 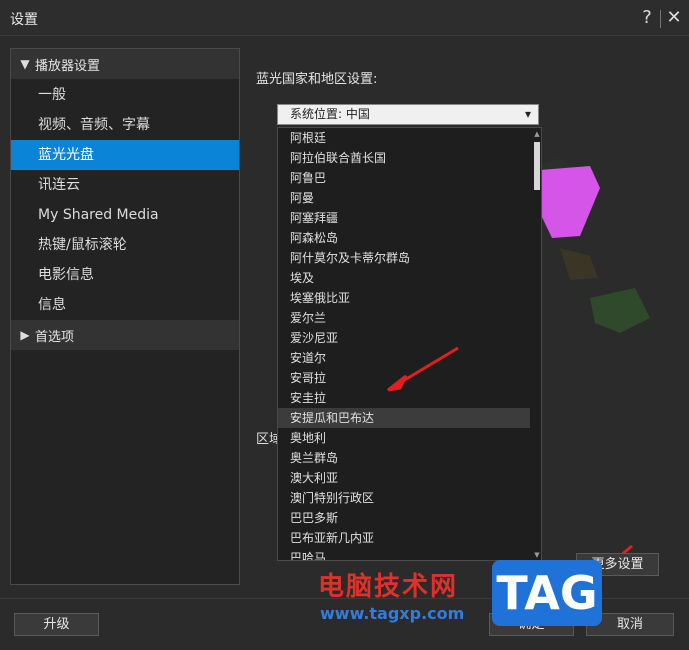 I want to click on dropdown-item: 安哥拉, so click(x=404, y=378).